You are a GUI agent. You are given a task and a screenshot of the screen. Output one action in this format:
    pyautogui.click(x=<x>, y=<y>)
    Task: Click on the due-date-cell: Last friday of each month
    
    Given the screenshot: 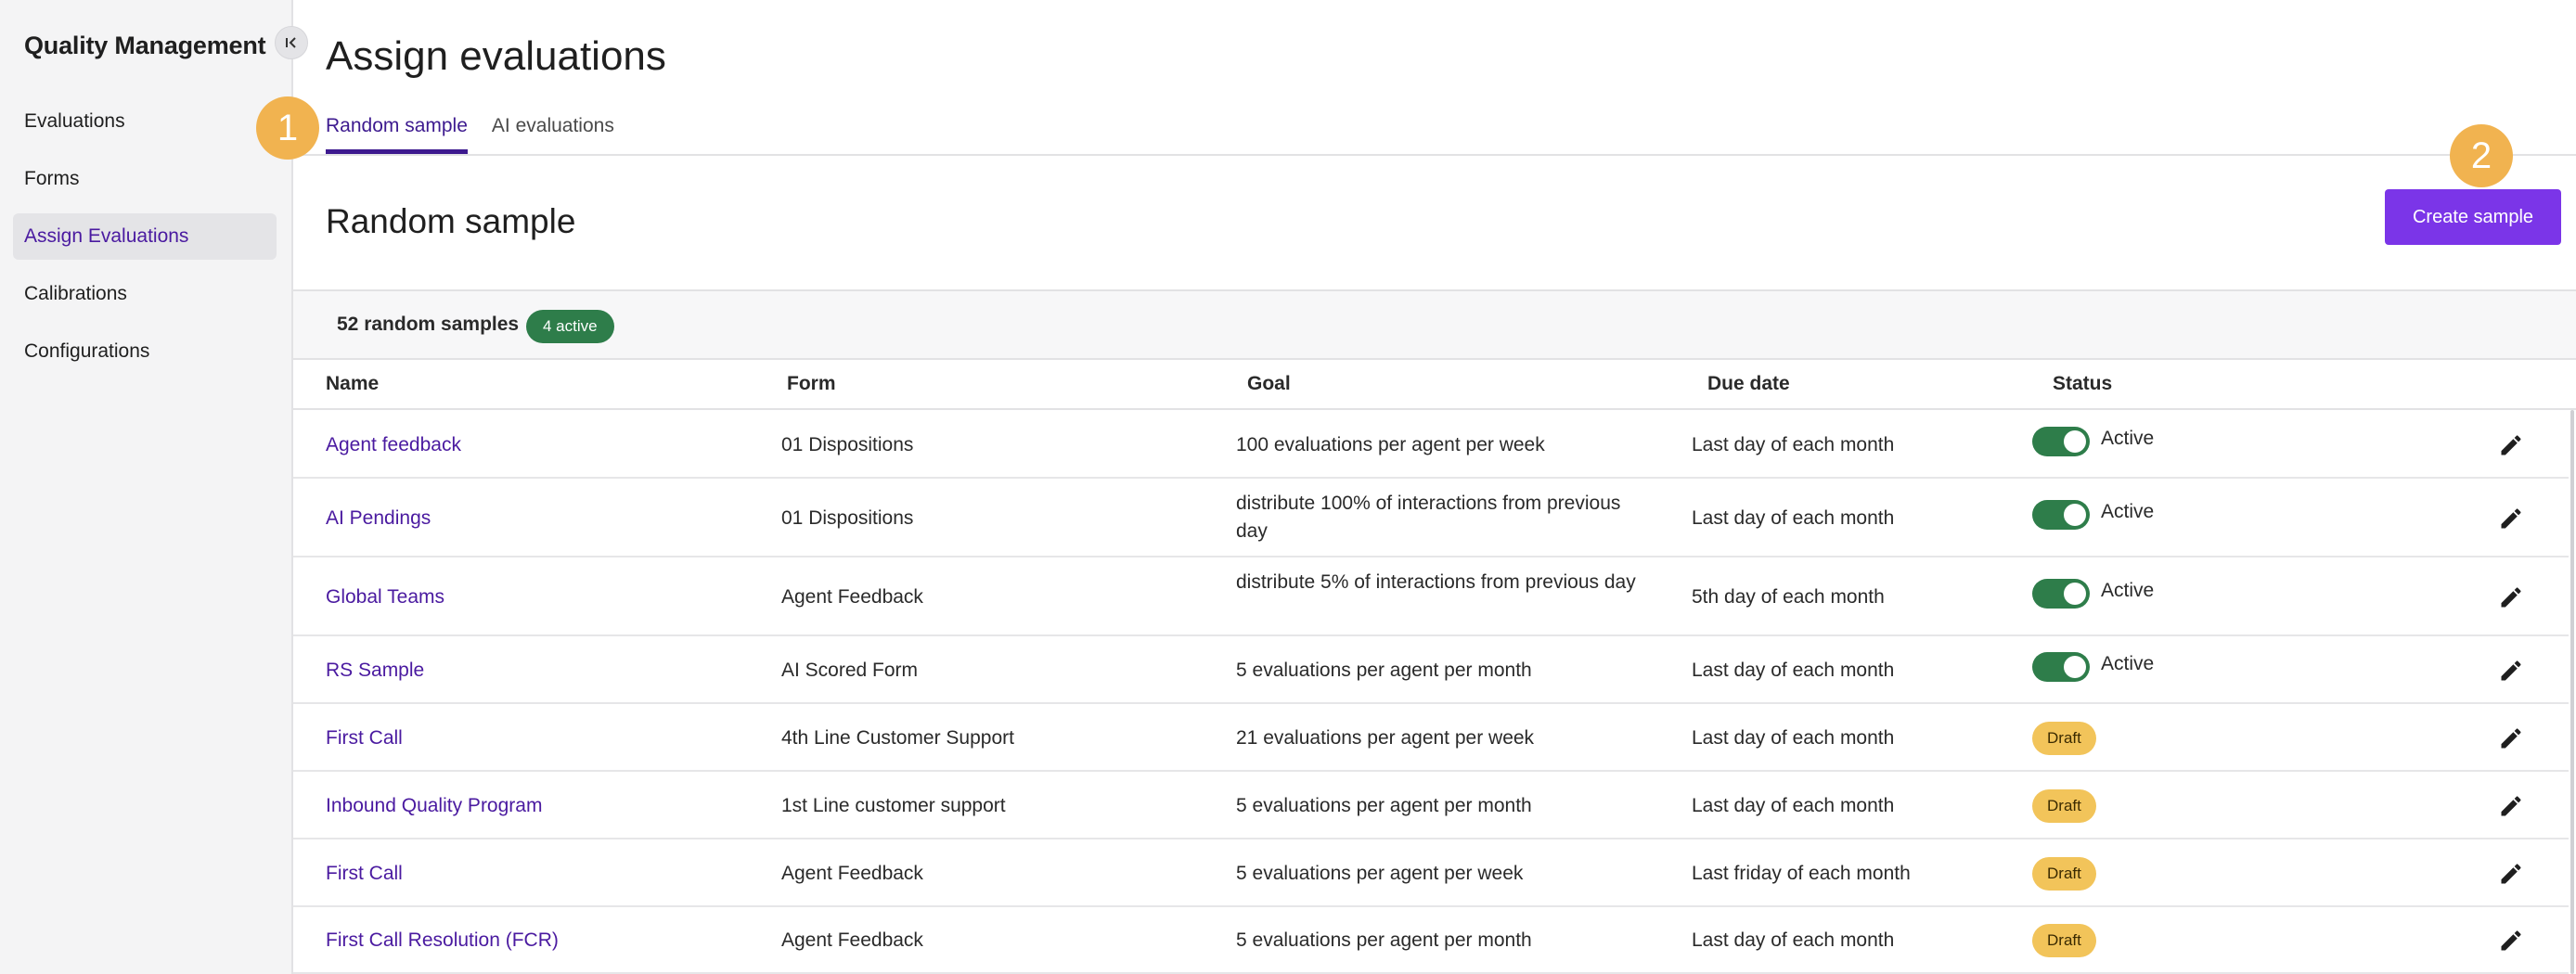 What is the action you would take?
    pyautogui.click(x=1801, y=873)
    